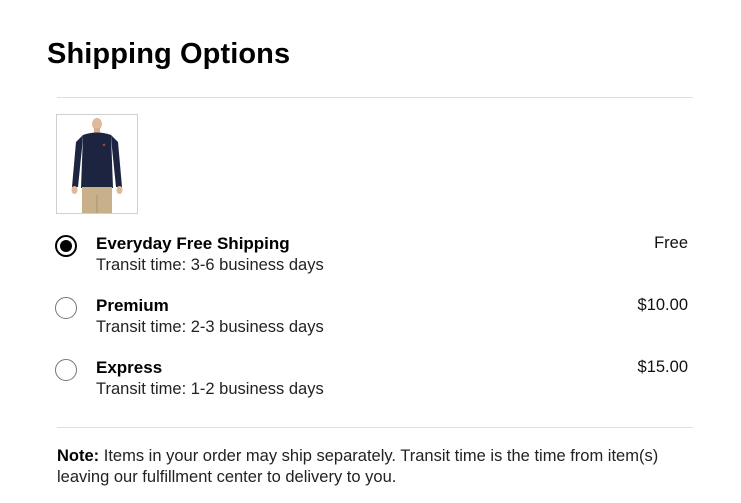 This screenshot has width=741, height=503. What do you see at coordinates (129, 367) in the screenshot?
I see `option-name: Express` at bounding box center [129, 367].